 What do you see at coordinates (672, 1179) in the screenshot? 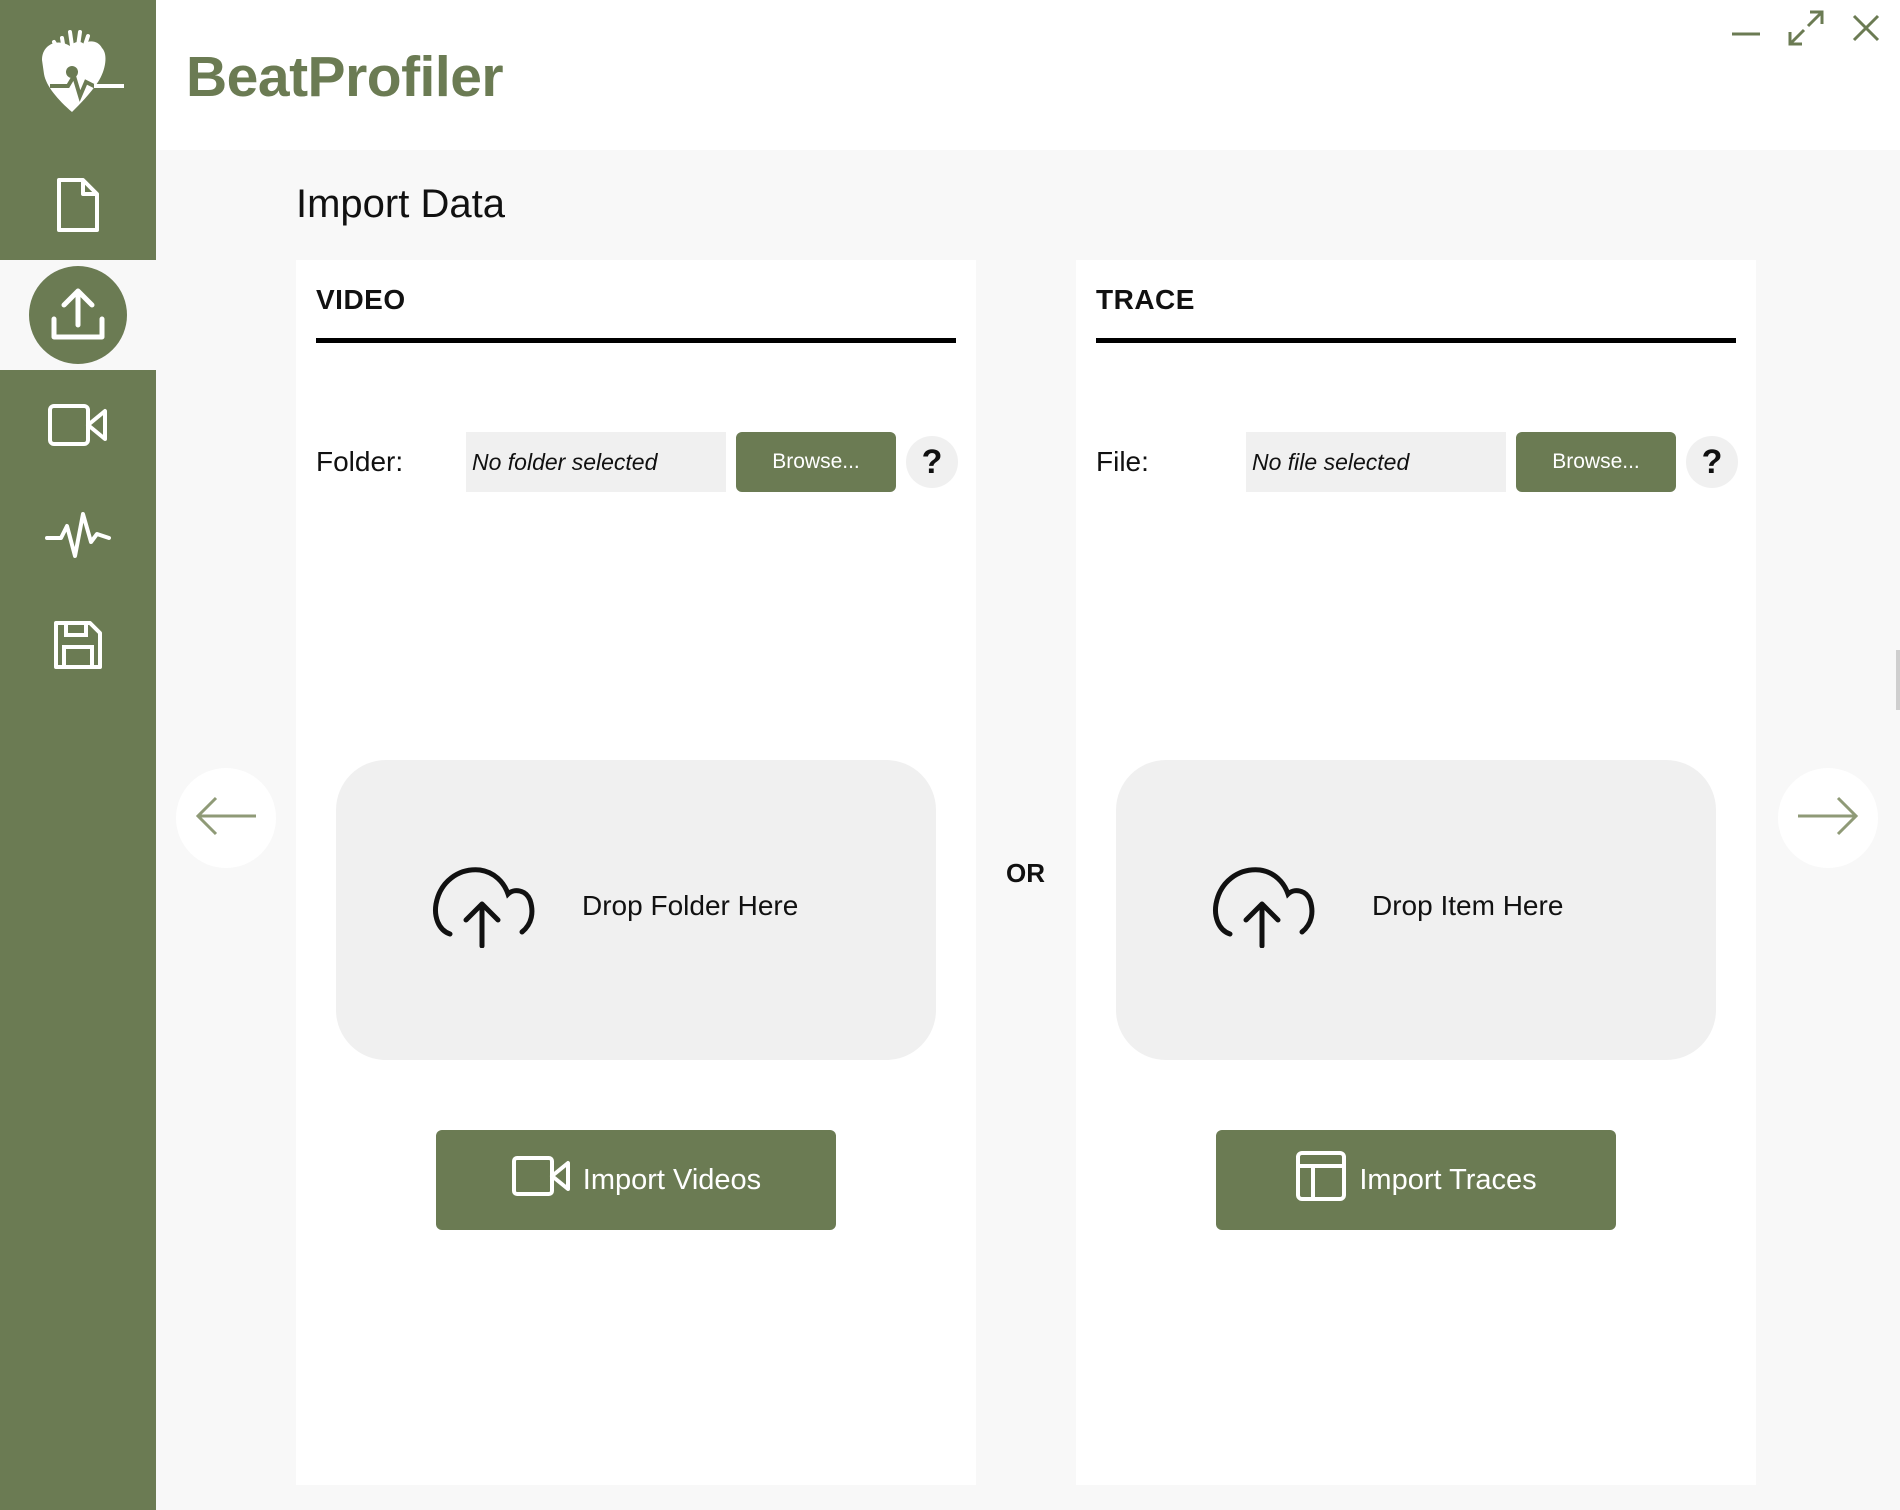
I see `import-videos-label: Import Videos` at bounding box center [672, 1179].